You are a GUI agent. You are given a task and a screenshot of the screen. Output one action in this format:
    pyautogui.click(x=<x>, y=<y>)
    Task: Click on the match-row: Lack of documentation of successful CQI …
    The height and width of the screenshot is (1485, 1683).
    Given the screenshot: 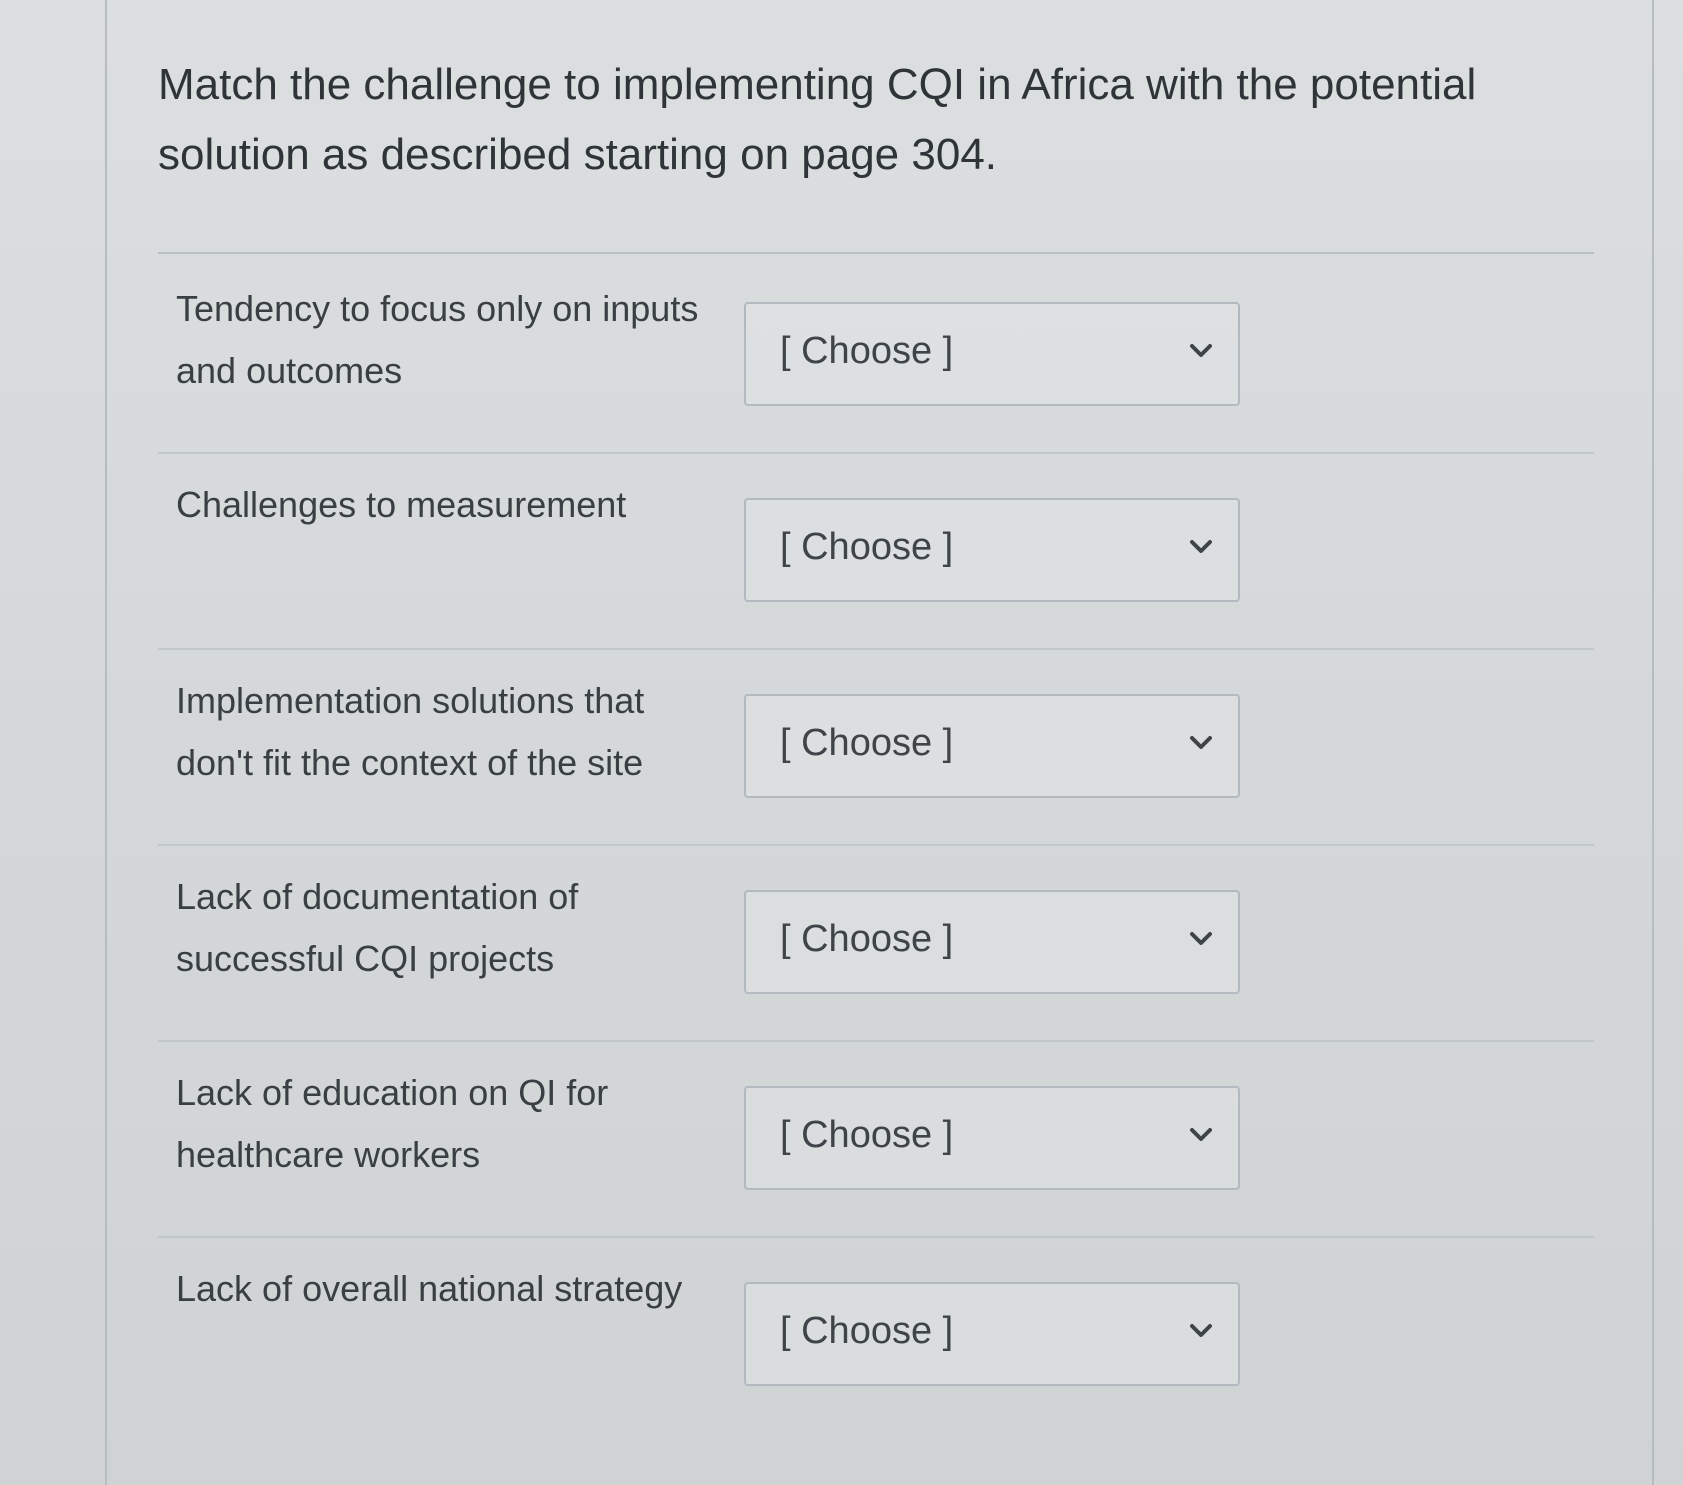 What is the action you would take?
    pyautogui.click(x=876, y=944)
    